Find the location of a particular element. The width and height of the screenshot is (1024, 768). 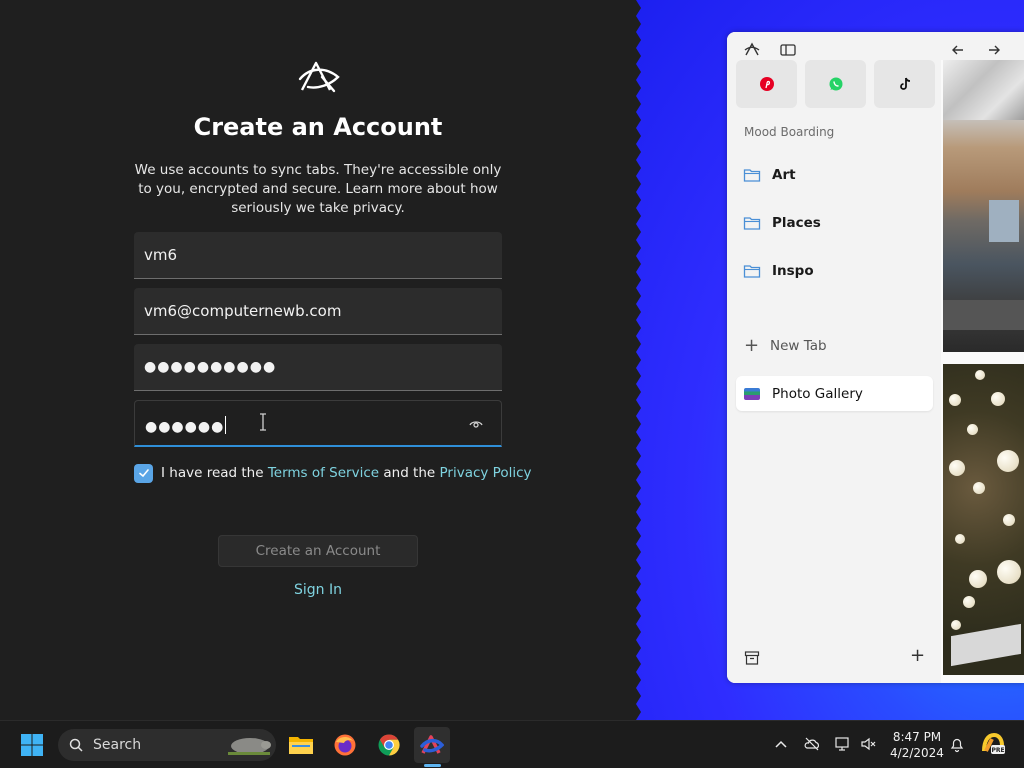

toggle-sidebar-icon is located at coordinates (788, 50).